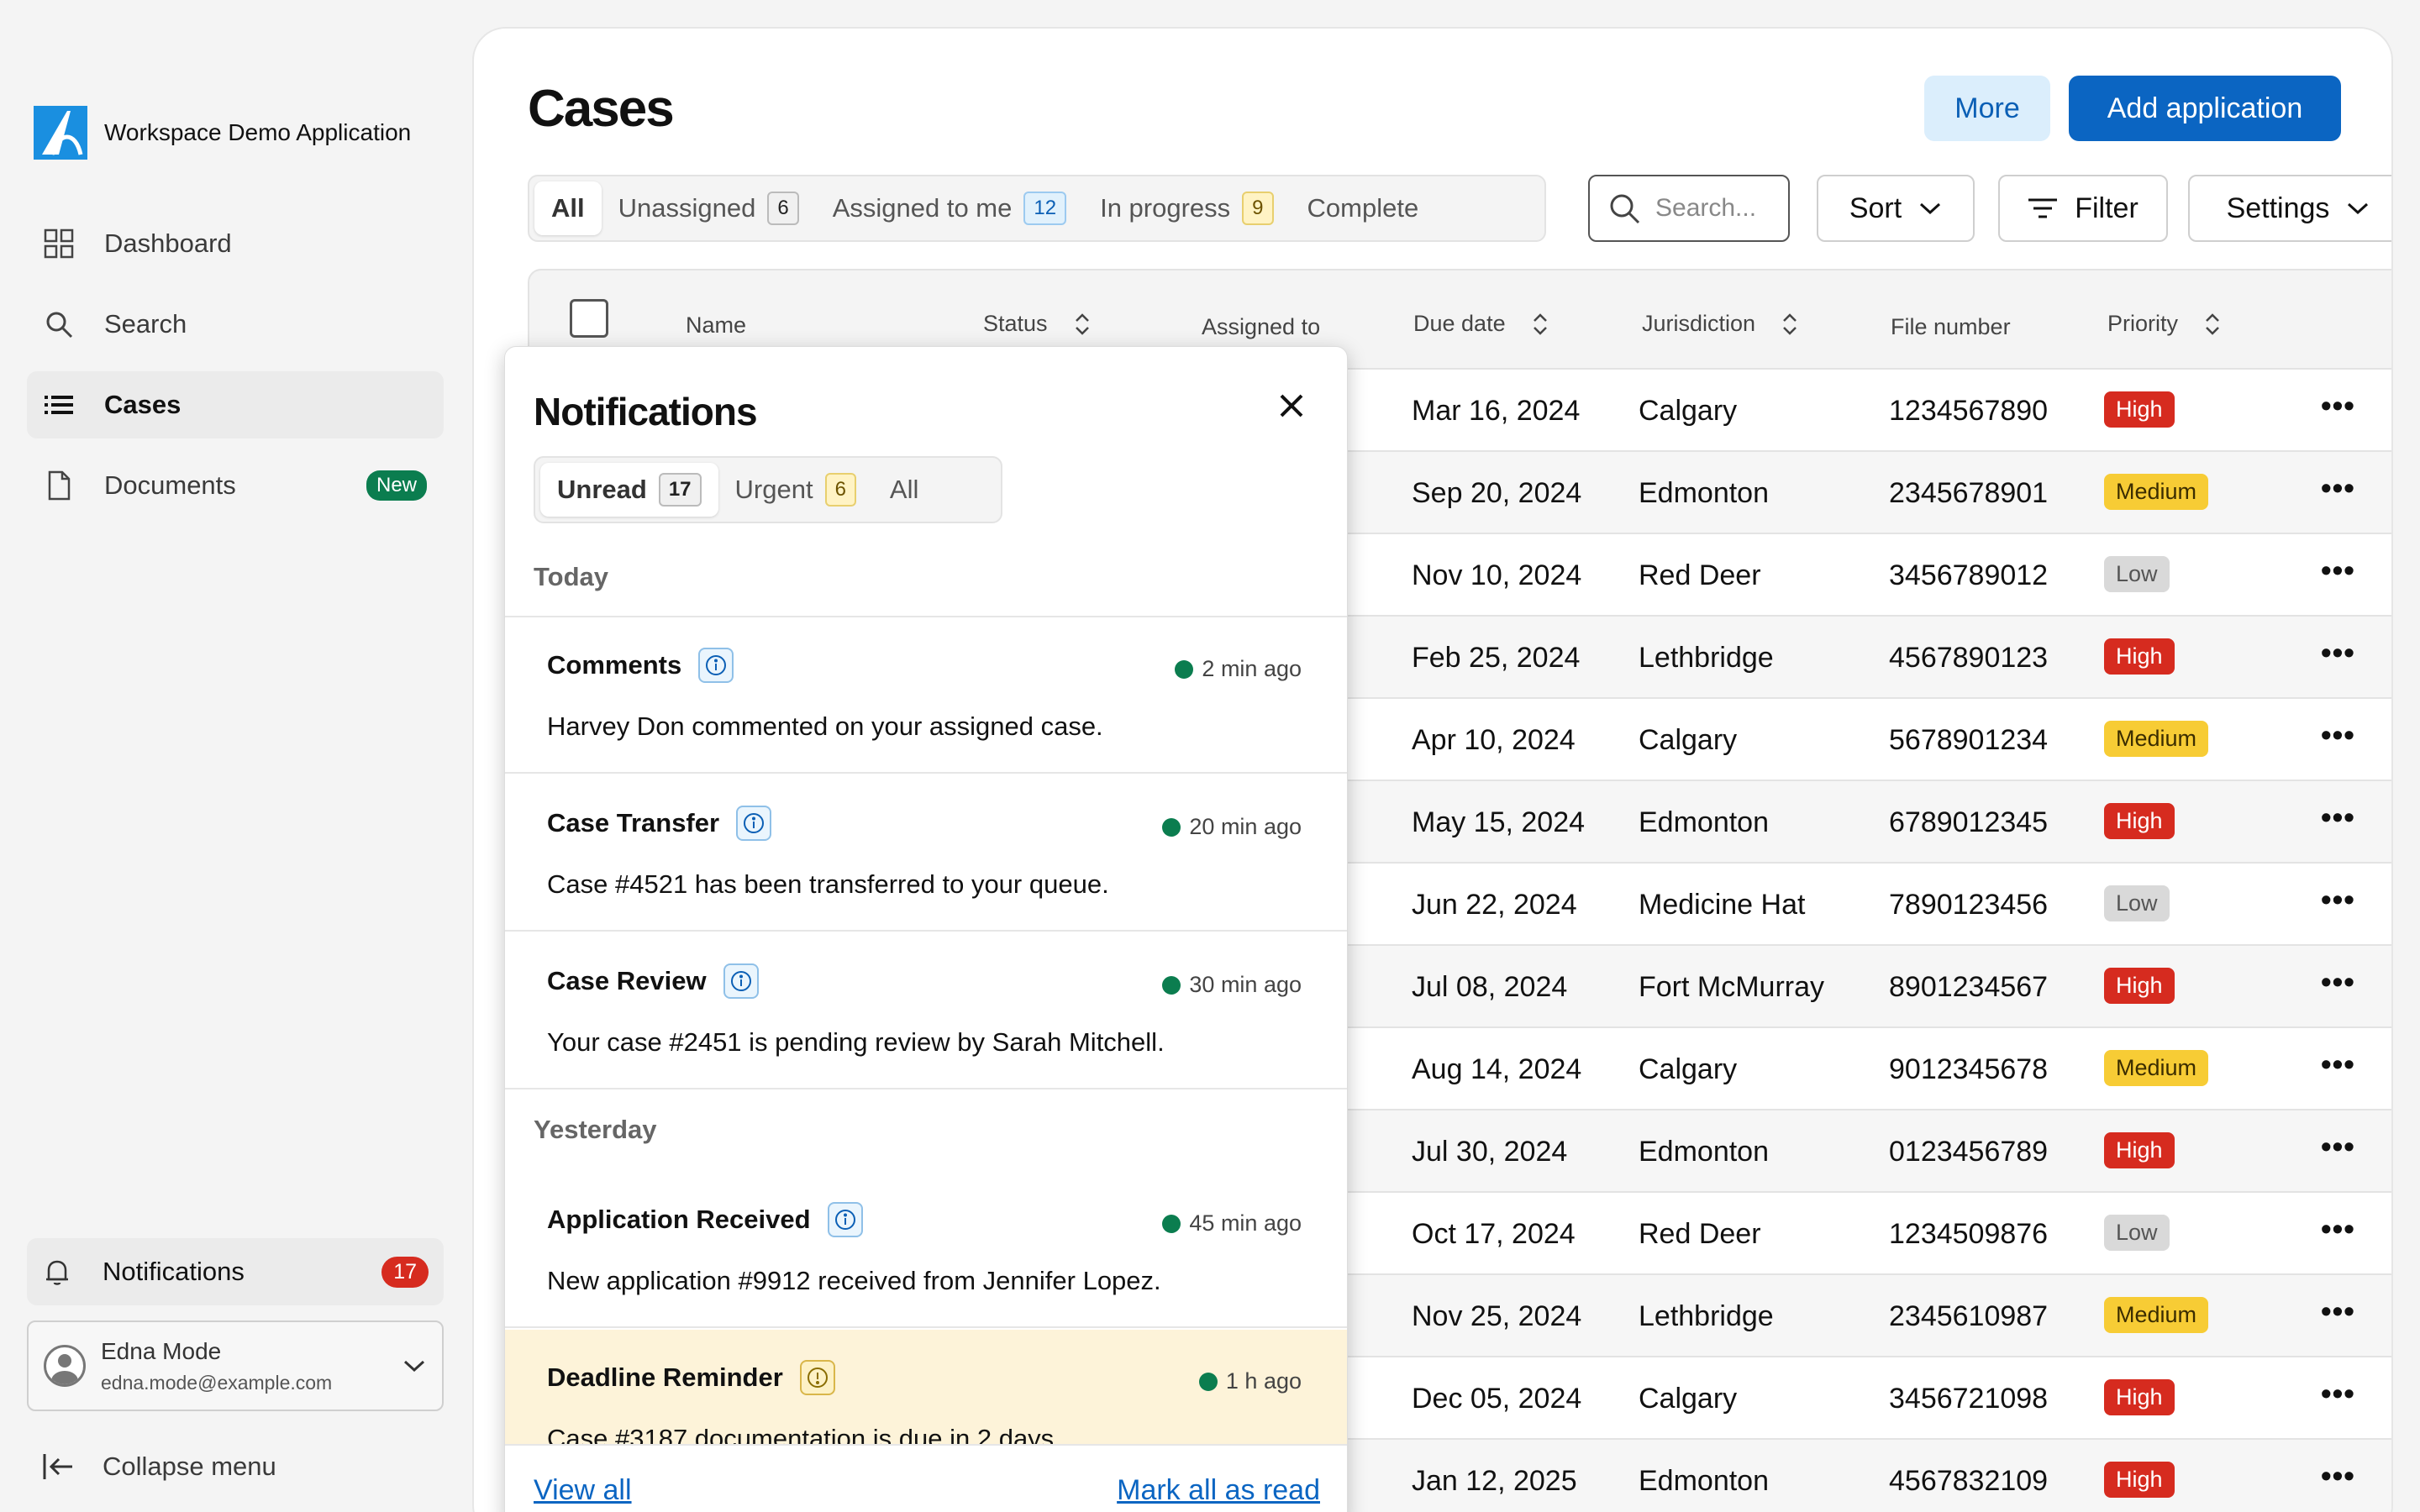  What do you see at coordinates (679, 1219) in the screenshot?
I see `notification-title: Application Received` at bounding box center [679, 1219].